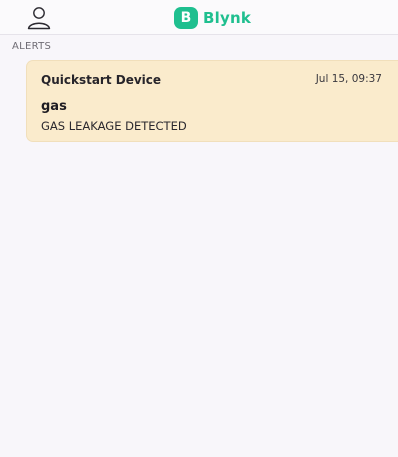  I want to click on blynk-logo: B Blynk, so click(212, 18).